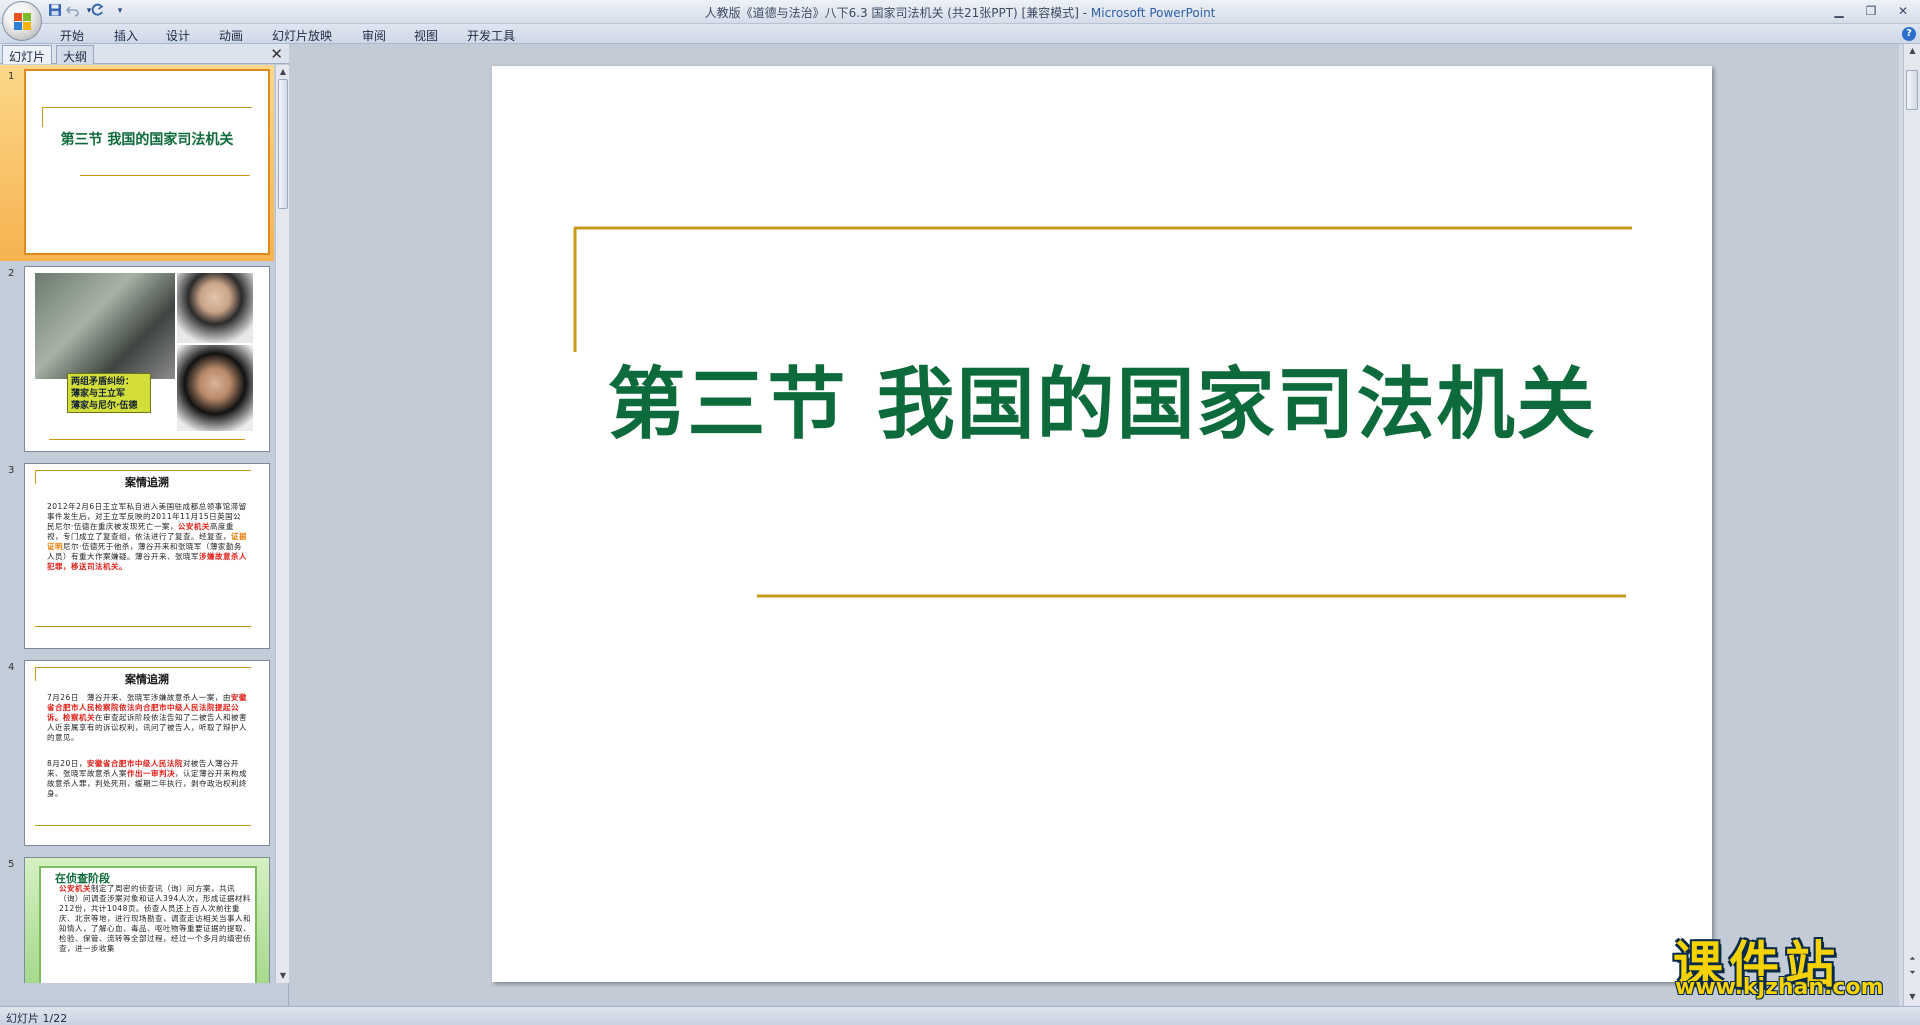  What do you see at coordinates (11, 667) in the screenshot?
I see `slide-number: 4` at bounding box center [11, 667].